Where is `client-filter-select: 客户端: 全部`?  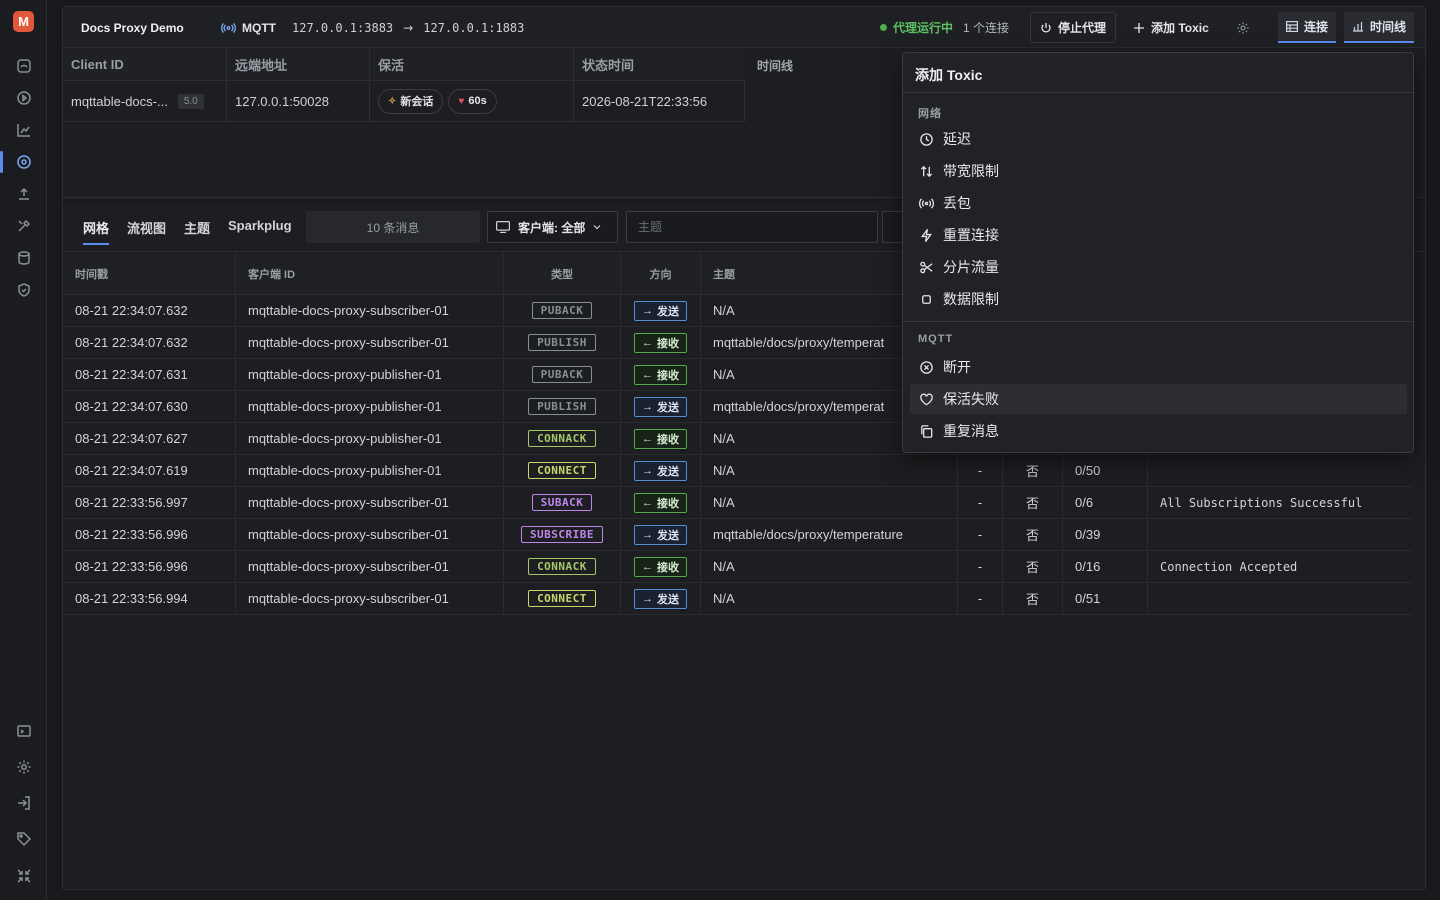
client-filter-select: 客户端: 全部 is located at coordinates (552, 227).